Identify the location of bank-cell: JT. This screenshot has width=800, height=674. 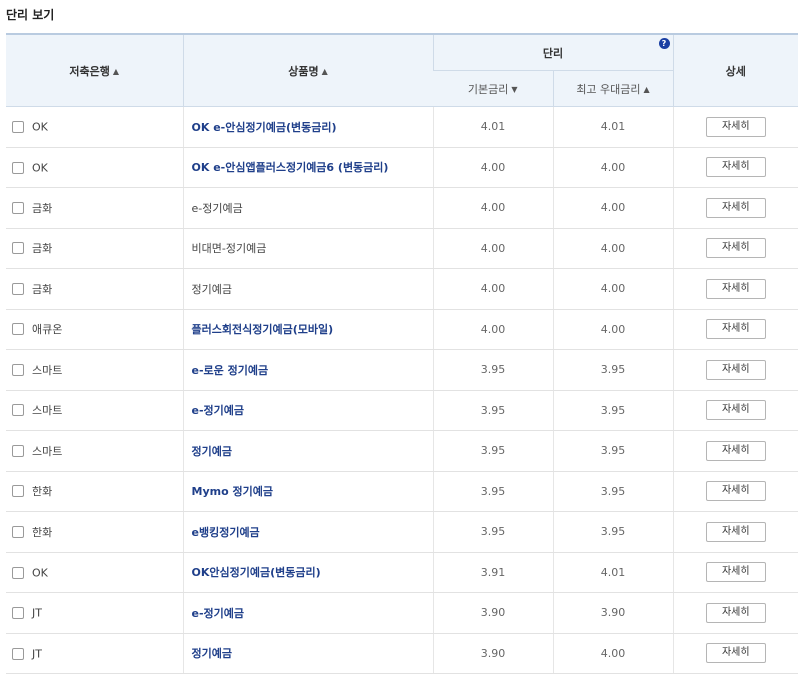
(94, 653).